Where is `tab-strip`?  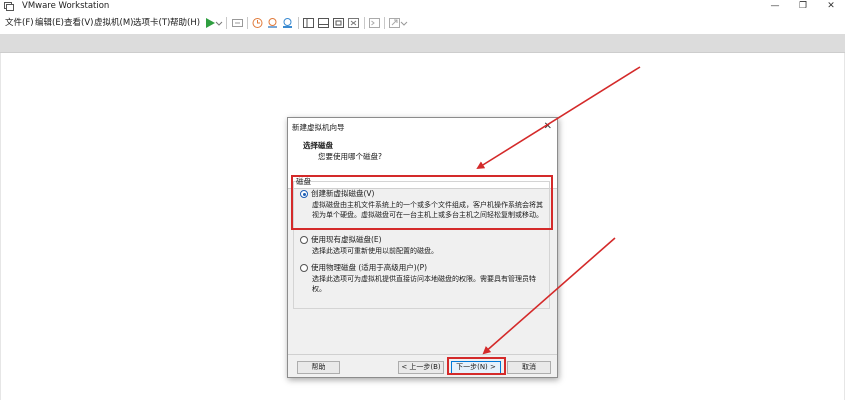
tab-strip is located at coordinates (422, 43).